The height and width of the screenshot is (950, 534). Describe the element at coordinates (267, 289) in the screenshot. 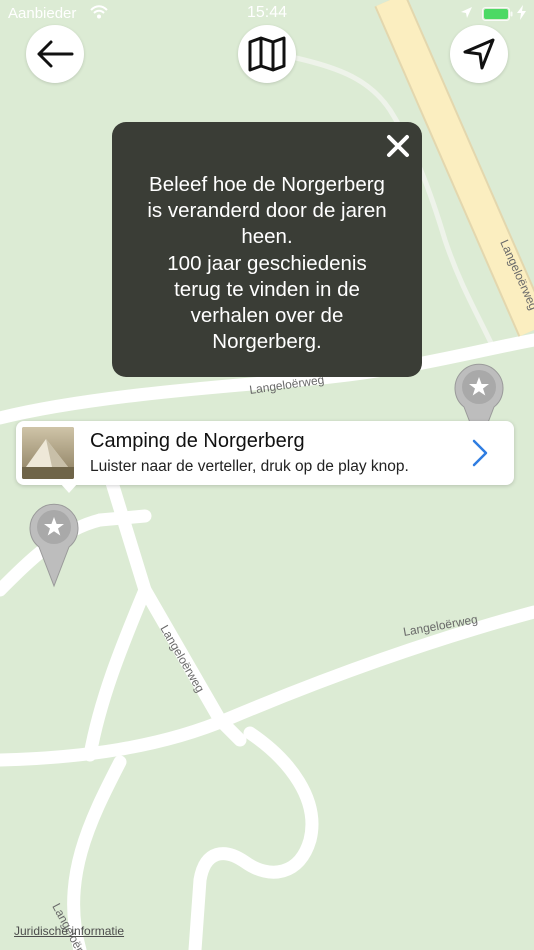

I see `popup-line: terug te vinden in de` at that location.